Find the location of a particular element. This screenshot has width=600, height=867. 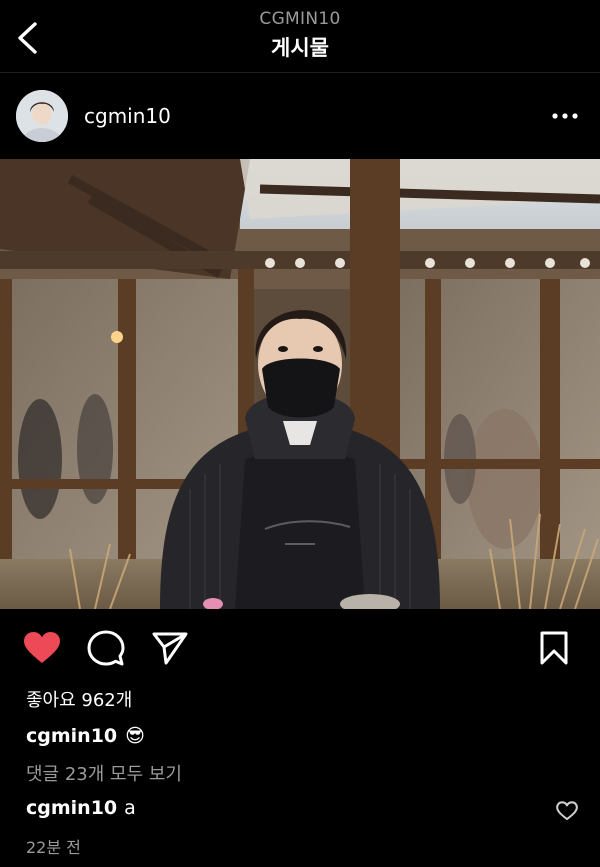

view-all-comments-link: 댓글 23개 모두 보기 is located at coordinates (104, 773).